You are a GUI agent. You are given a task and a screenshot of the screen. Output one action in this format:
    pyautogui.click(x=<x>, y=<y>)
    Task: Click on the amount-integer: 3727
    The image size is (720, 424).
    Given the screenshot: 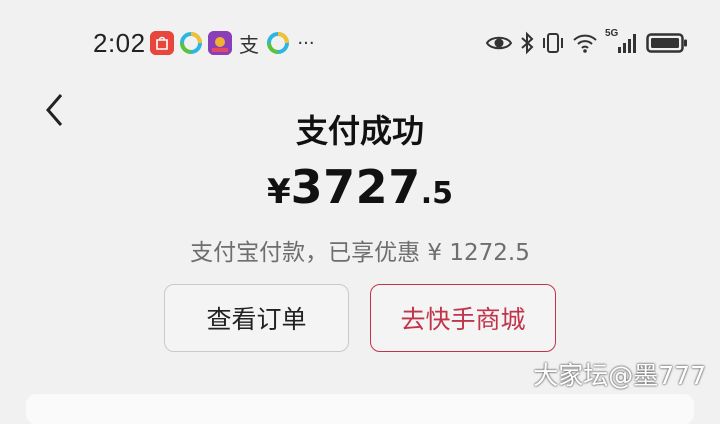 What is the action you would take?
    pyautogui.click(x=355, y=187)
    